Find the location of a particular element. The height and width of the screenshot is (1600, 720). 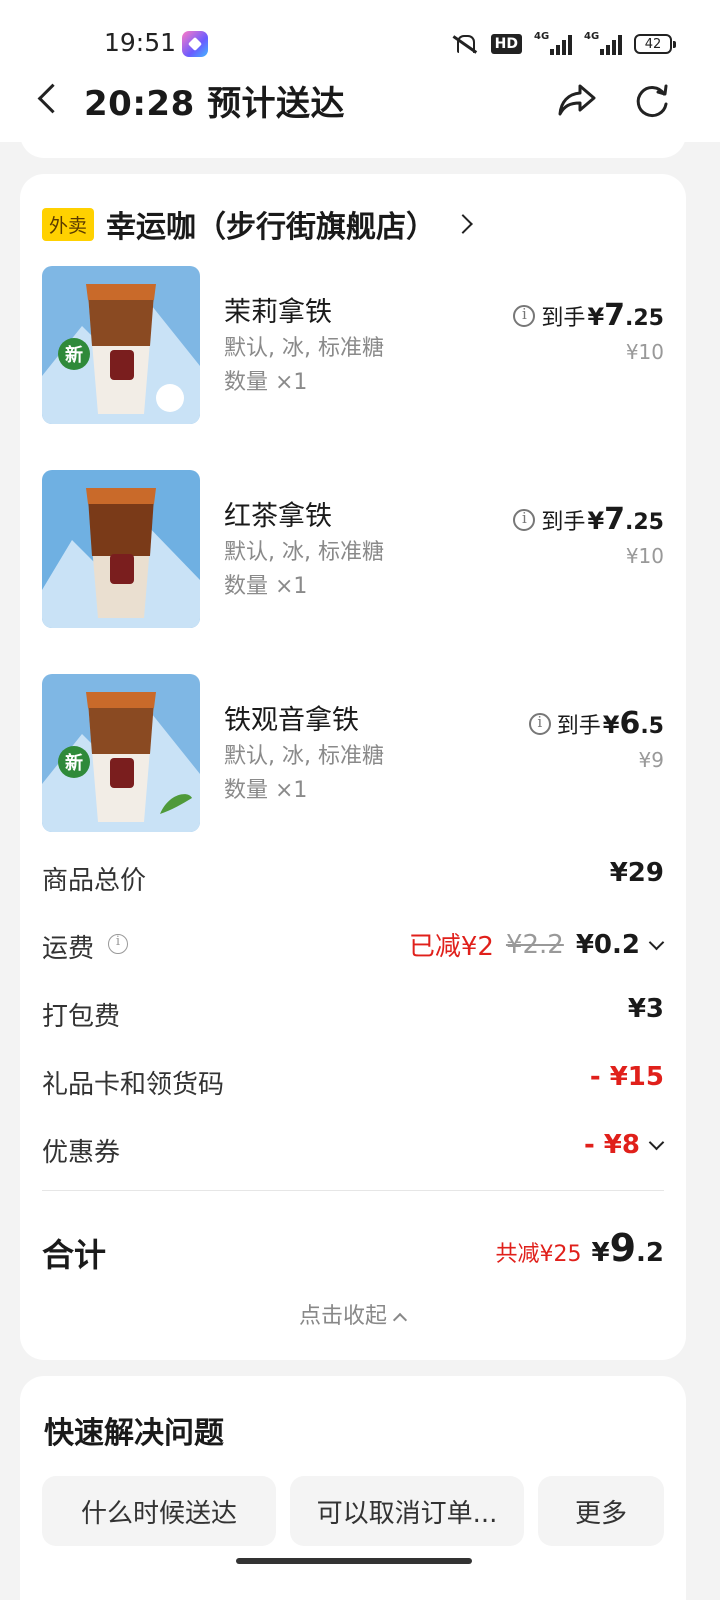

quick-help-card: 快速解决问题 什么时候送达 可以取消订单... 更多 is located at coordinates (353, 1488).